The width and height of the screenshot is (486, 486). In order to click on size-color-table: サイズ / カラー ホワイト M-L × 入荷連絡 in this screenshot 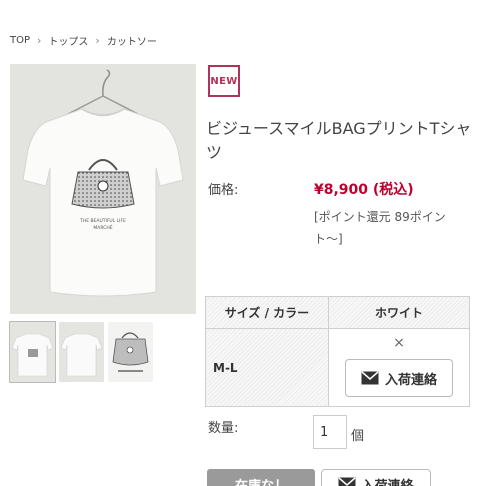, I will do `click(337, 351)`.